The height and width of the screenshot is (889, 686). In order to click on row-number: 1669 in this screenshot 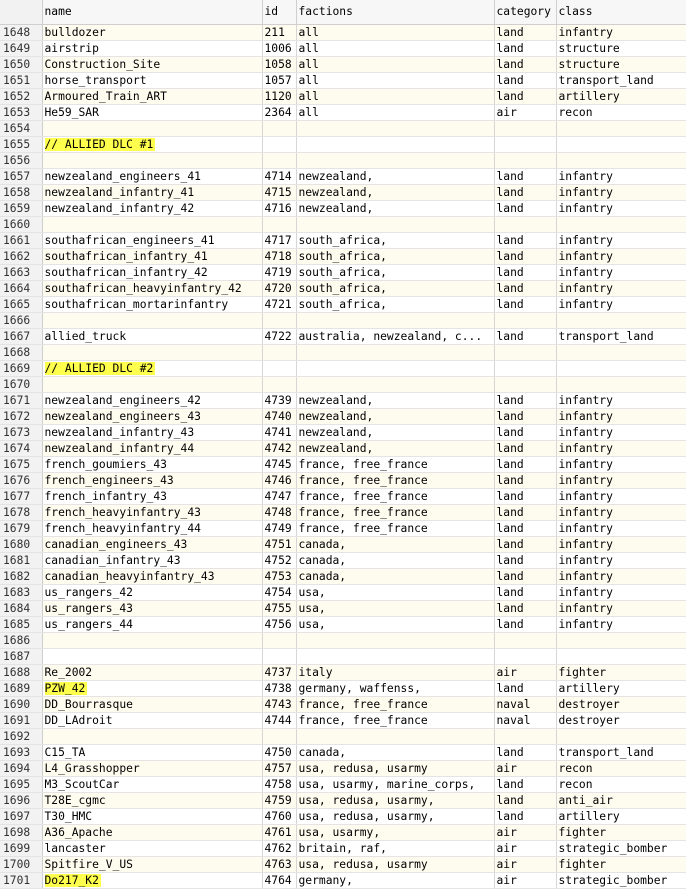, I will do `click(21, 368)`.